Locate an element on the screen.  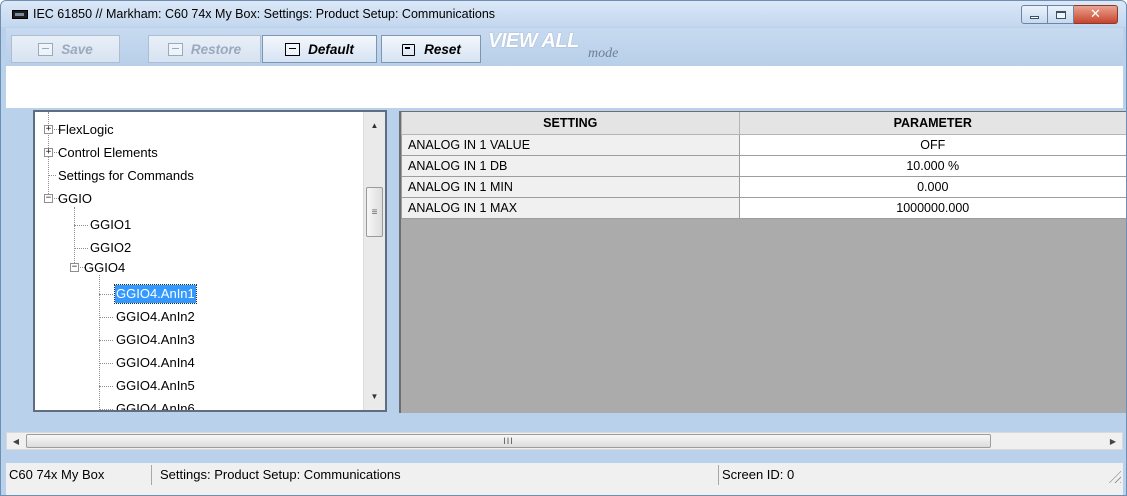
setting-cell: ANALOG IN 1 VALUE is located at coordinates (570, 144).